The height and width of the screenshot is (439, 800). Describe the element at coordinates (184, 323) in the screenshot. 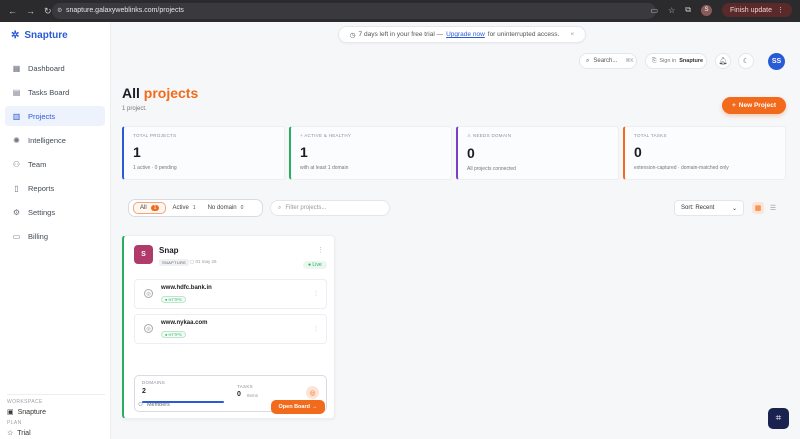

I see `domain-name: www.nykaa.com` at that location.